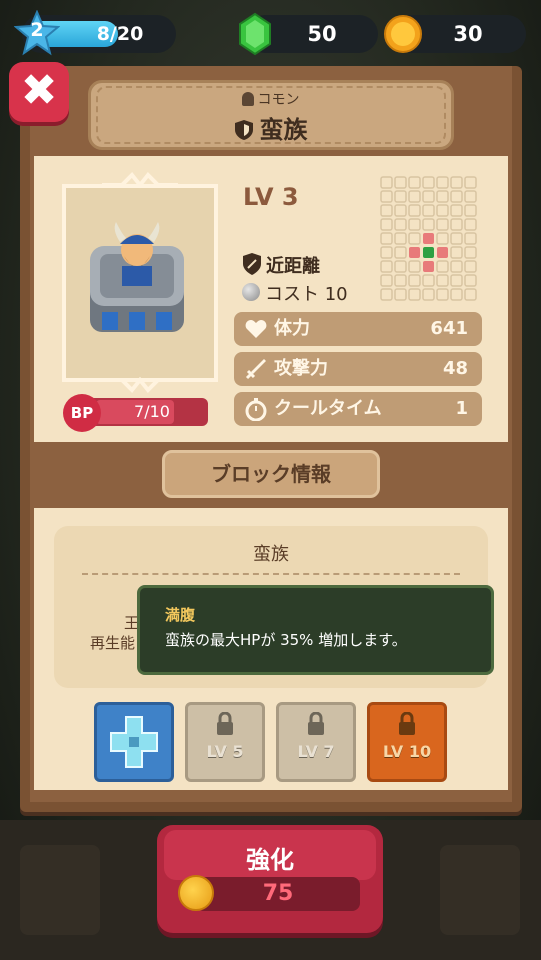  I want to click on cost-label: コスト 10, so click(306, 294).